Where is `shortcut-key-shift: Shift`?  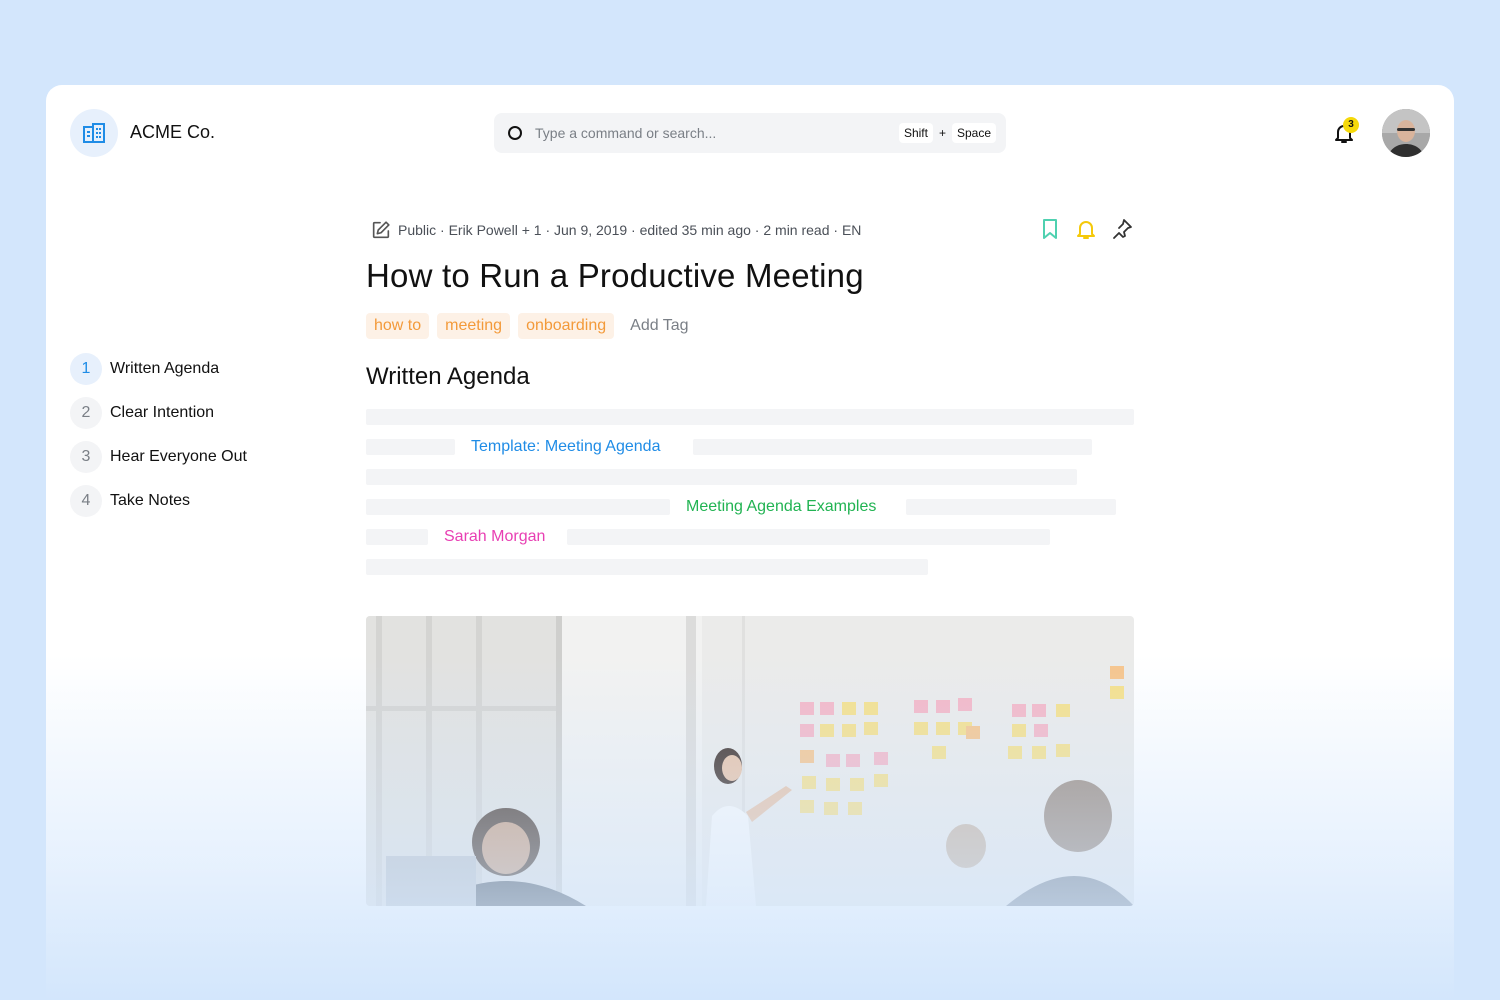
shortcut-key-shift: Shift is located at coordinates (915, 133).